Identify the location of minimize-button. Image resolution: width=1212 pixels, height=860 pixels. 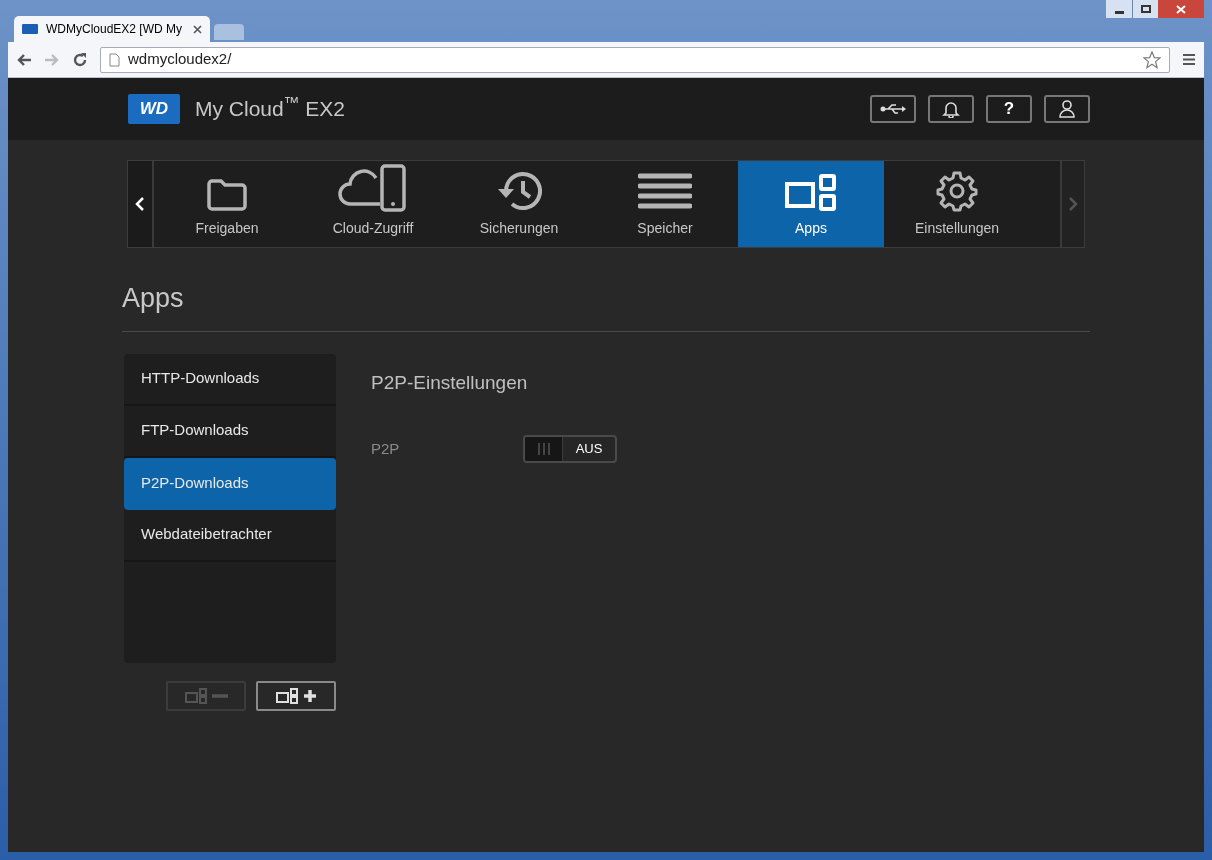
(1119, 9).